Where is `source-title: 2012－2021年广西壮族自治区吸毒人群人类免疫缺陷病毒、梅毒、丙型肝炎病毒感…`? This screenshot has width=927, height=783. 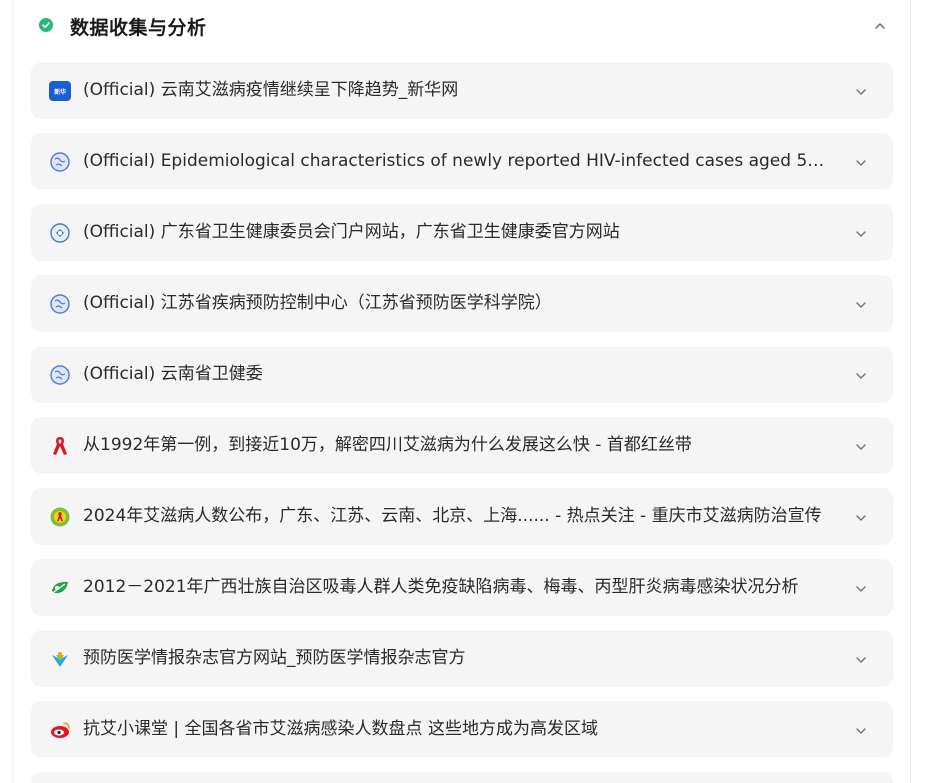 source-title: 2012－2021年广西壮族自治区吸毒人群人类免疫缺陷病毒、梅毒、丙型肝炎病毒感… is located at coordinates (441, 587).